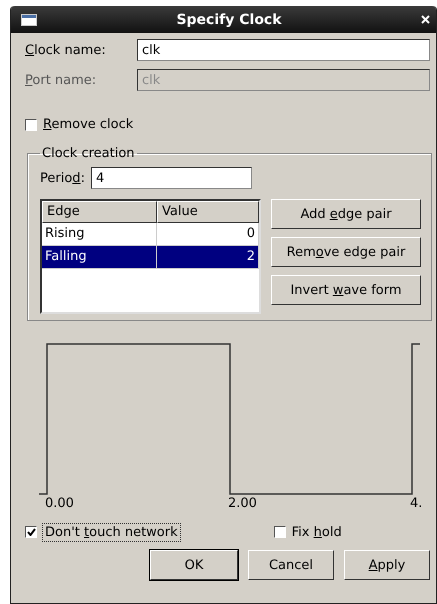 This screenshot has width=437, height=604. I want to click on table-cell: Falling, so click(99, 257).